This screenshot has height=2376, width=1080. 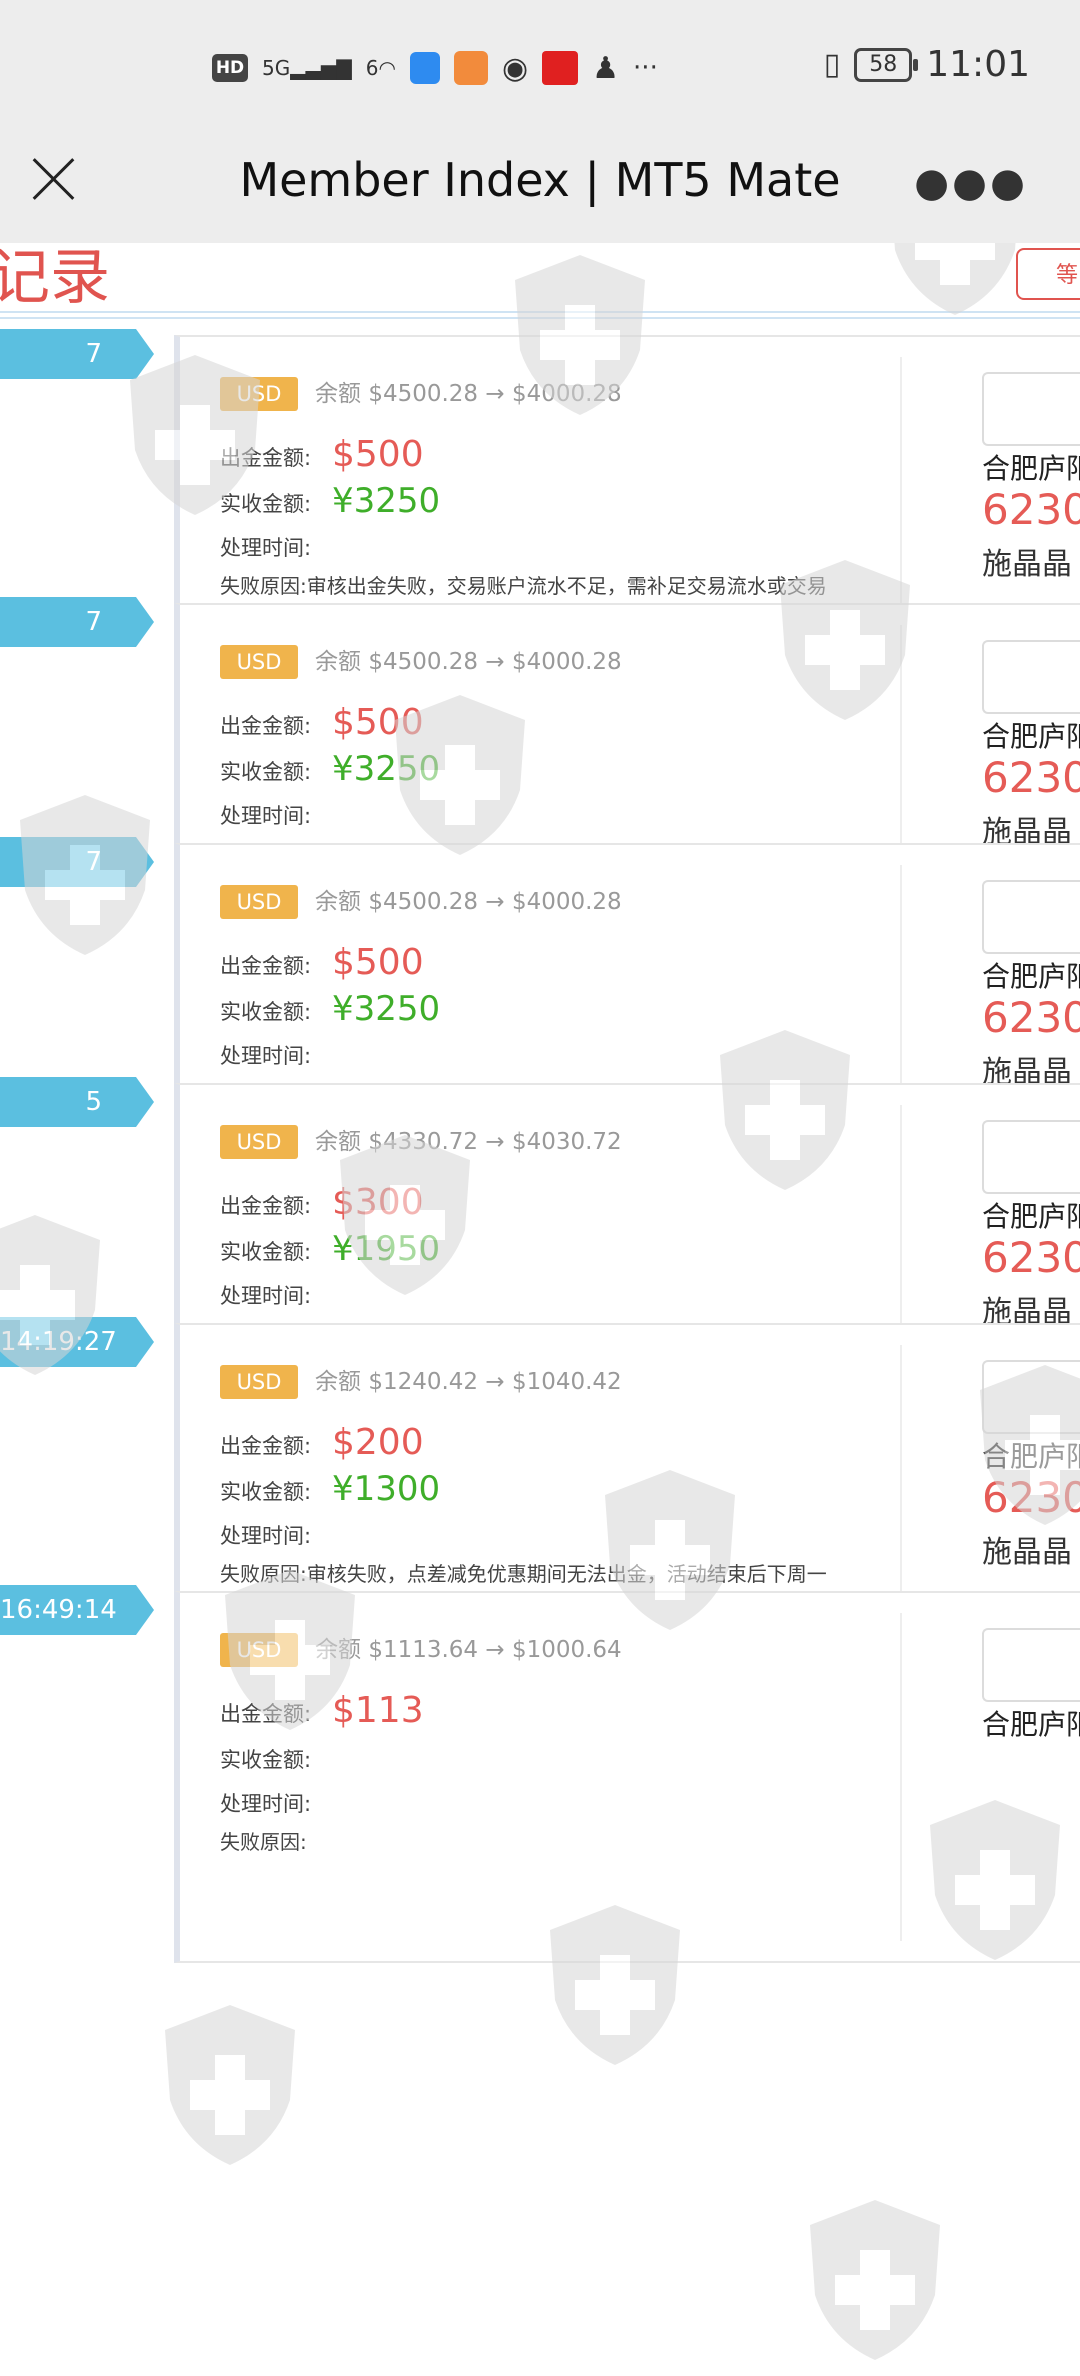 What do you see at coordinates (606, 68) in the screenshot?
I see `qq-icon: ♟` at bounding box center [606, 68].